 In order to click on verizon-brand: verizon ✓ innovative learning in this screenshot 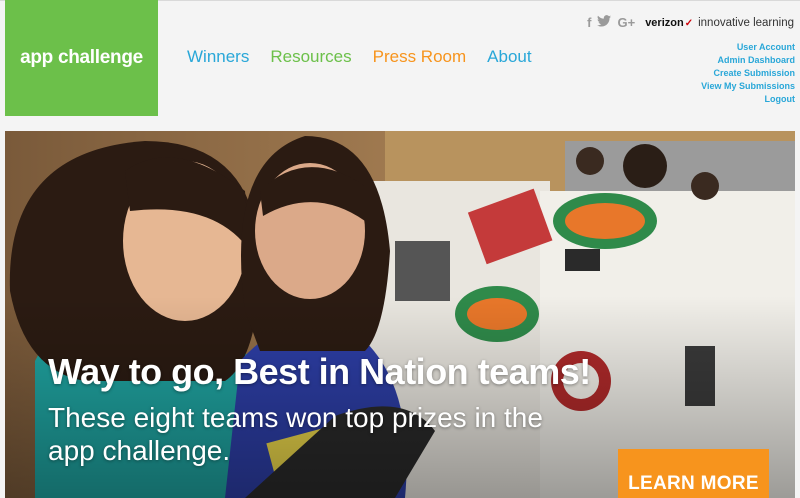, I will do `click(719, 23)`.